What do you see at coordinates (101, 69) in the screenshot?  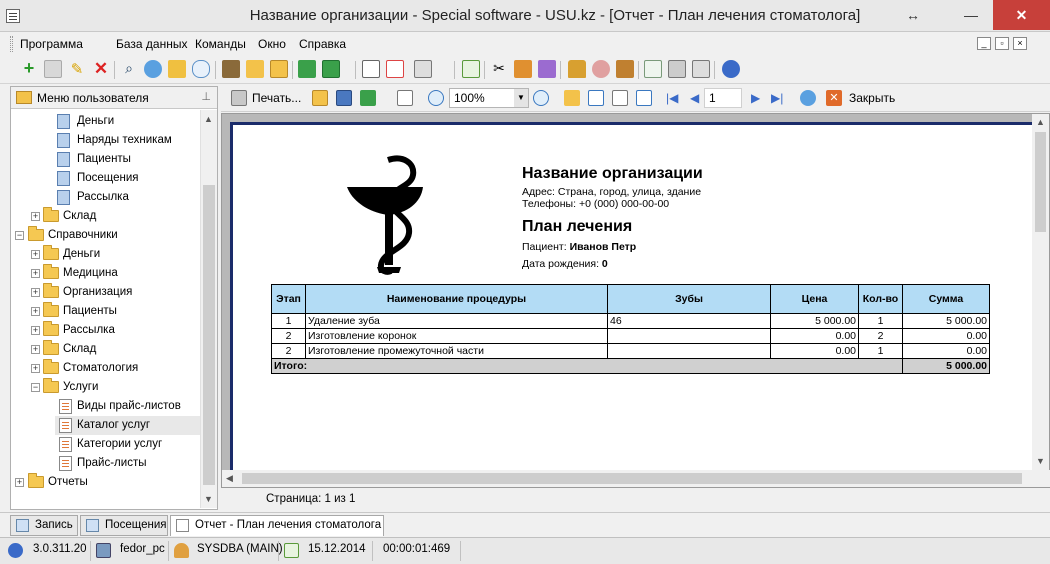 I see `delete-icon: ✕` at bounding box center [101, 69].